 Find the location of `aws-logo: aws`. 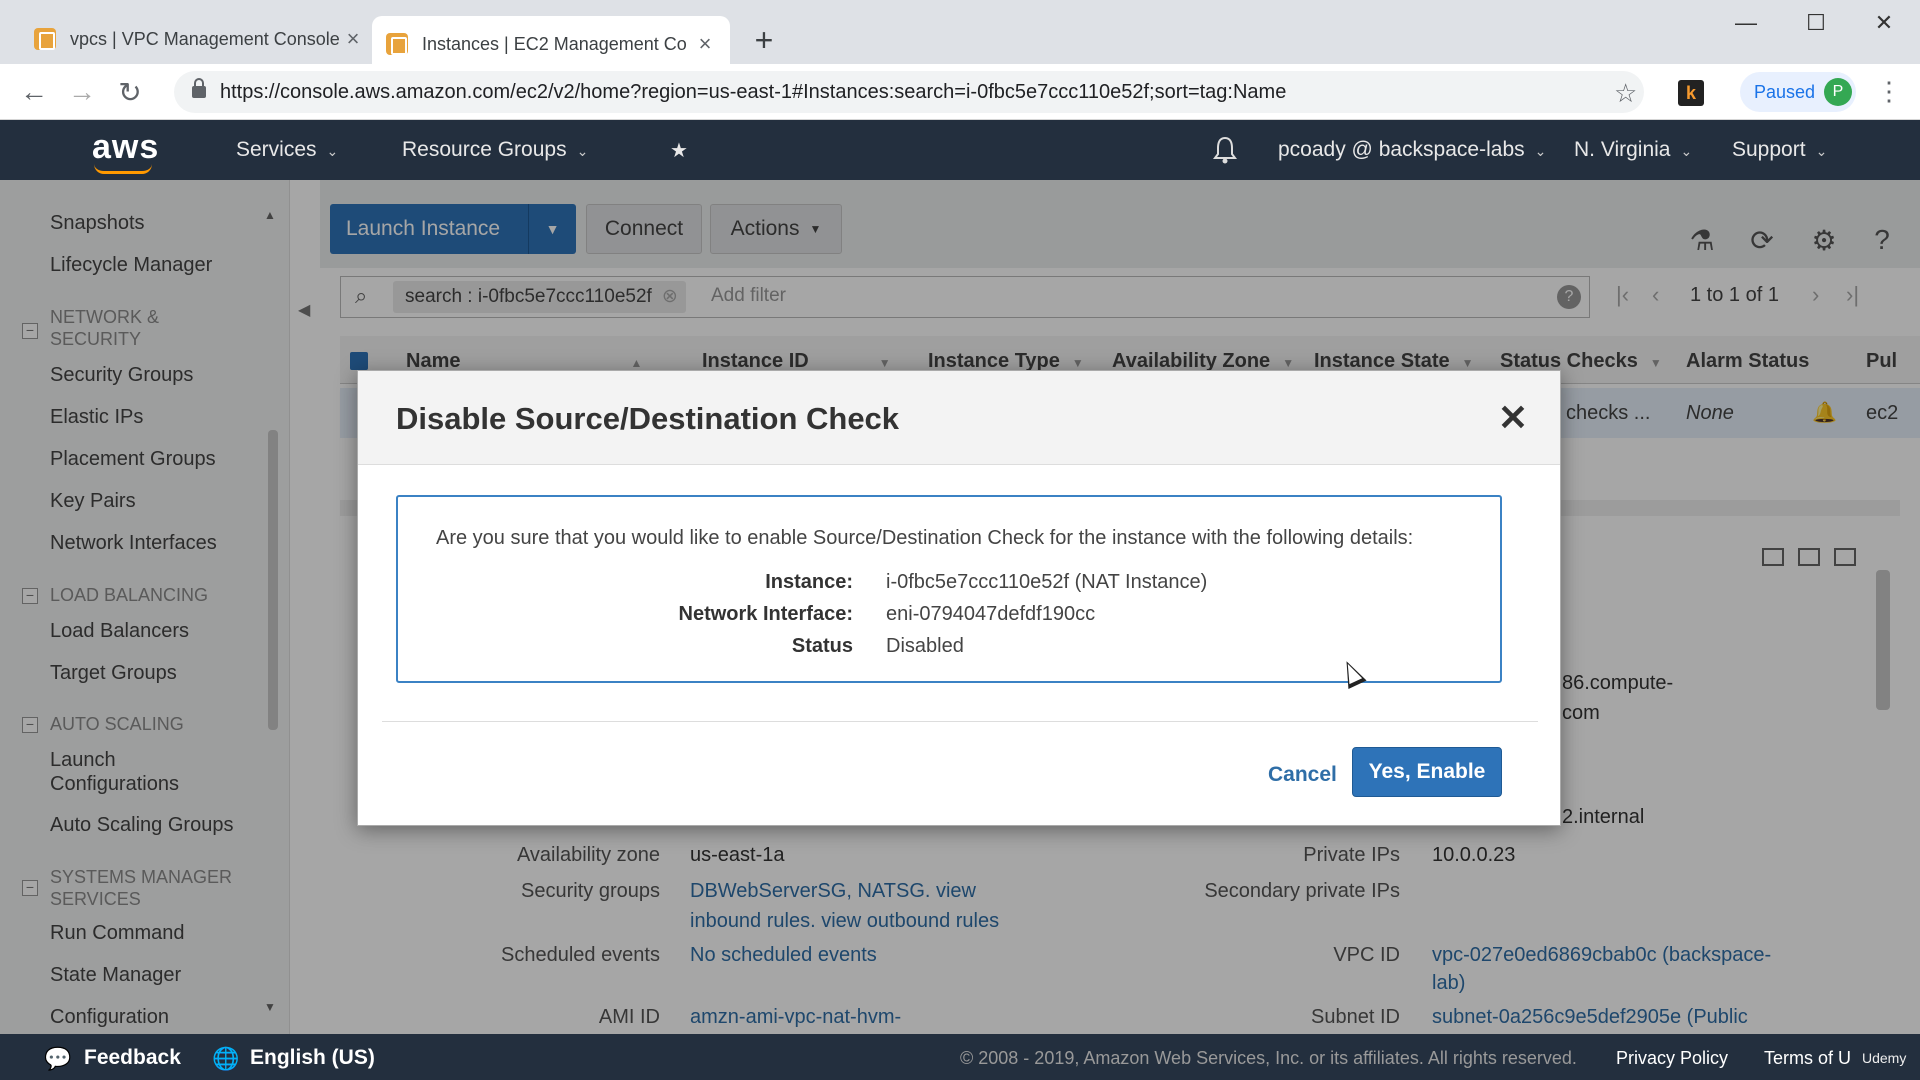

aws-logo: aws is located at coordinates (125, 147).